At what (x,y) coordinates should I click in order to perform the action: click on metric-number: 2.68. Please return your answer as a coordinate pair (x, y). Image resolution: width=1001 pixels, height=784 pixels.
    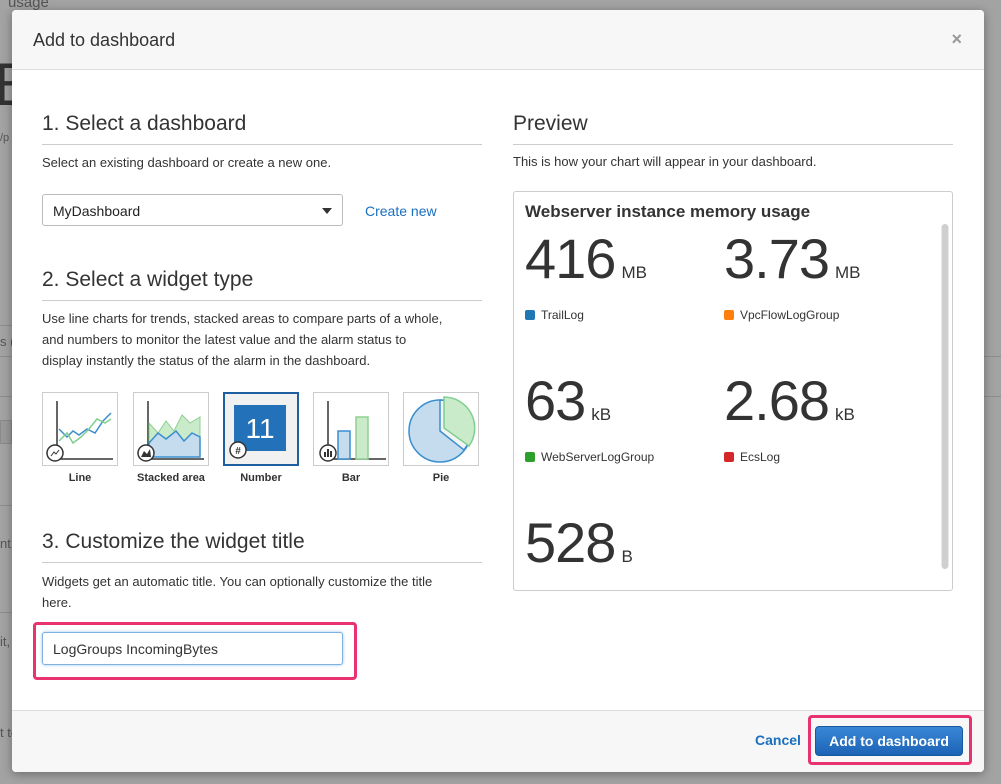
    Looking at the image, I should click on (777, 400).